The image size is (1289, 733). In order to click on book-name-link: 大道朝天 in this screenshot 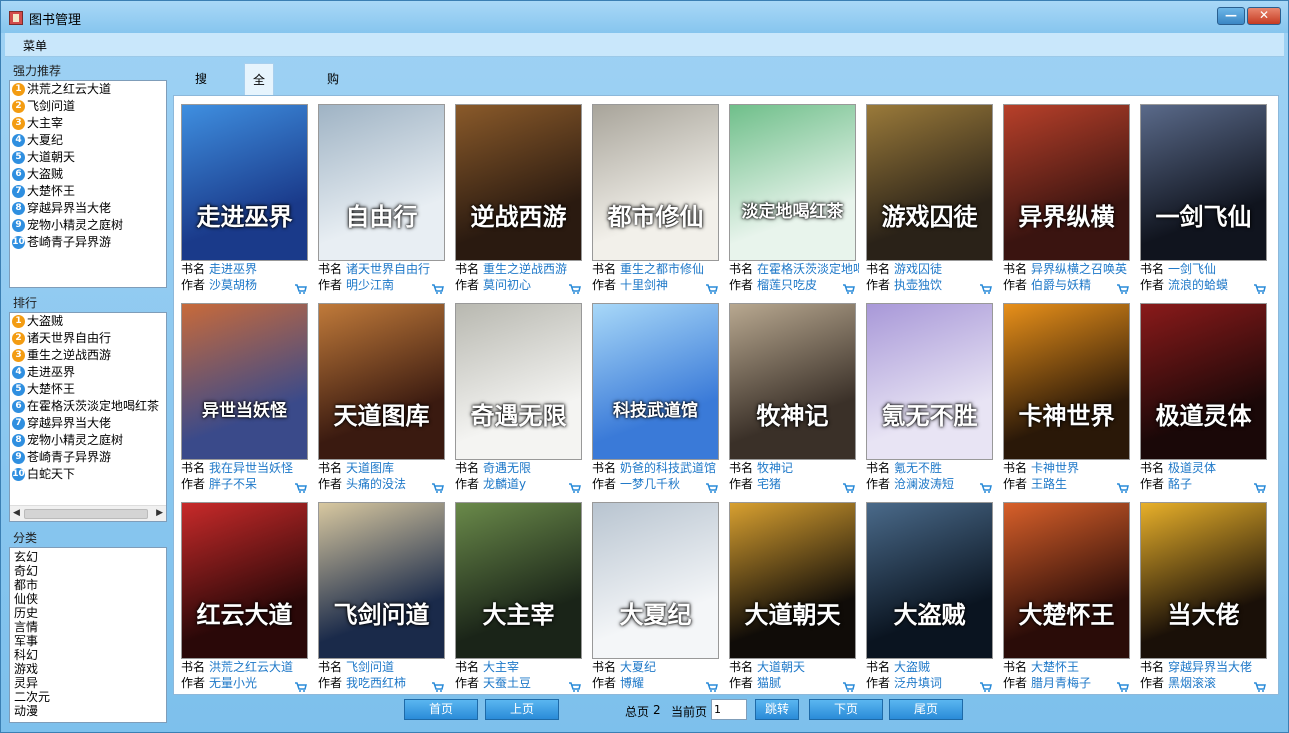, I will do `click(781, 667)`.